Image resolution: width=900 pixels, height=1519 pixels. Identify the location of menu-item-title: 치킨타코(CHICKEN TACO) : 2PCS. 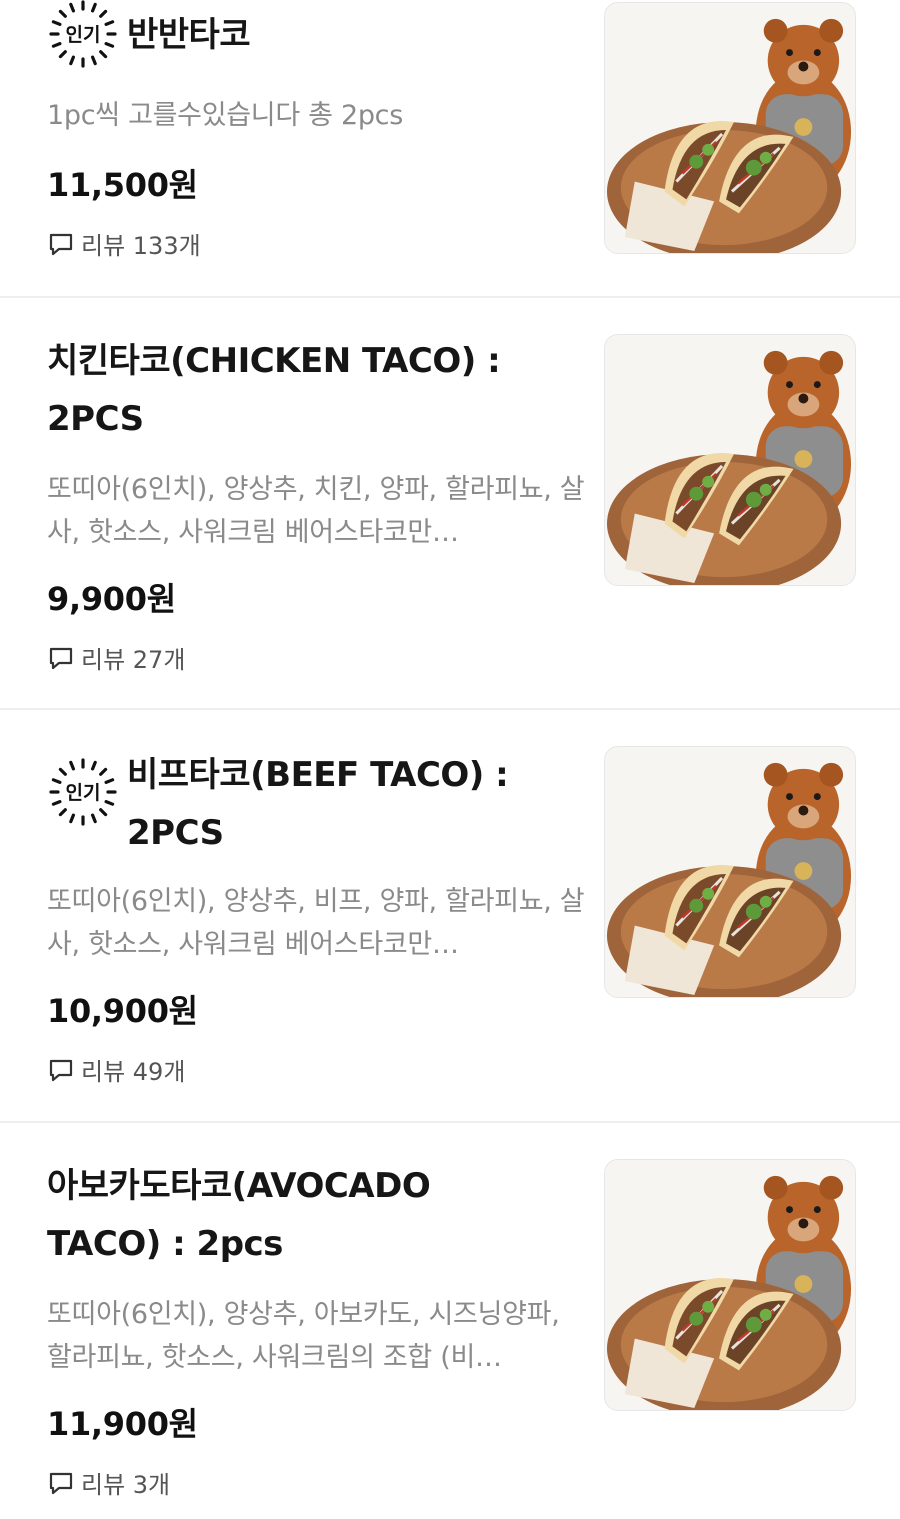
(274, 390).